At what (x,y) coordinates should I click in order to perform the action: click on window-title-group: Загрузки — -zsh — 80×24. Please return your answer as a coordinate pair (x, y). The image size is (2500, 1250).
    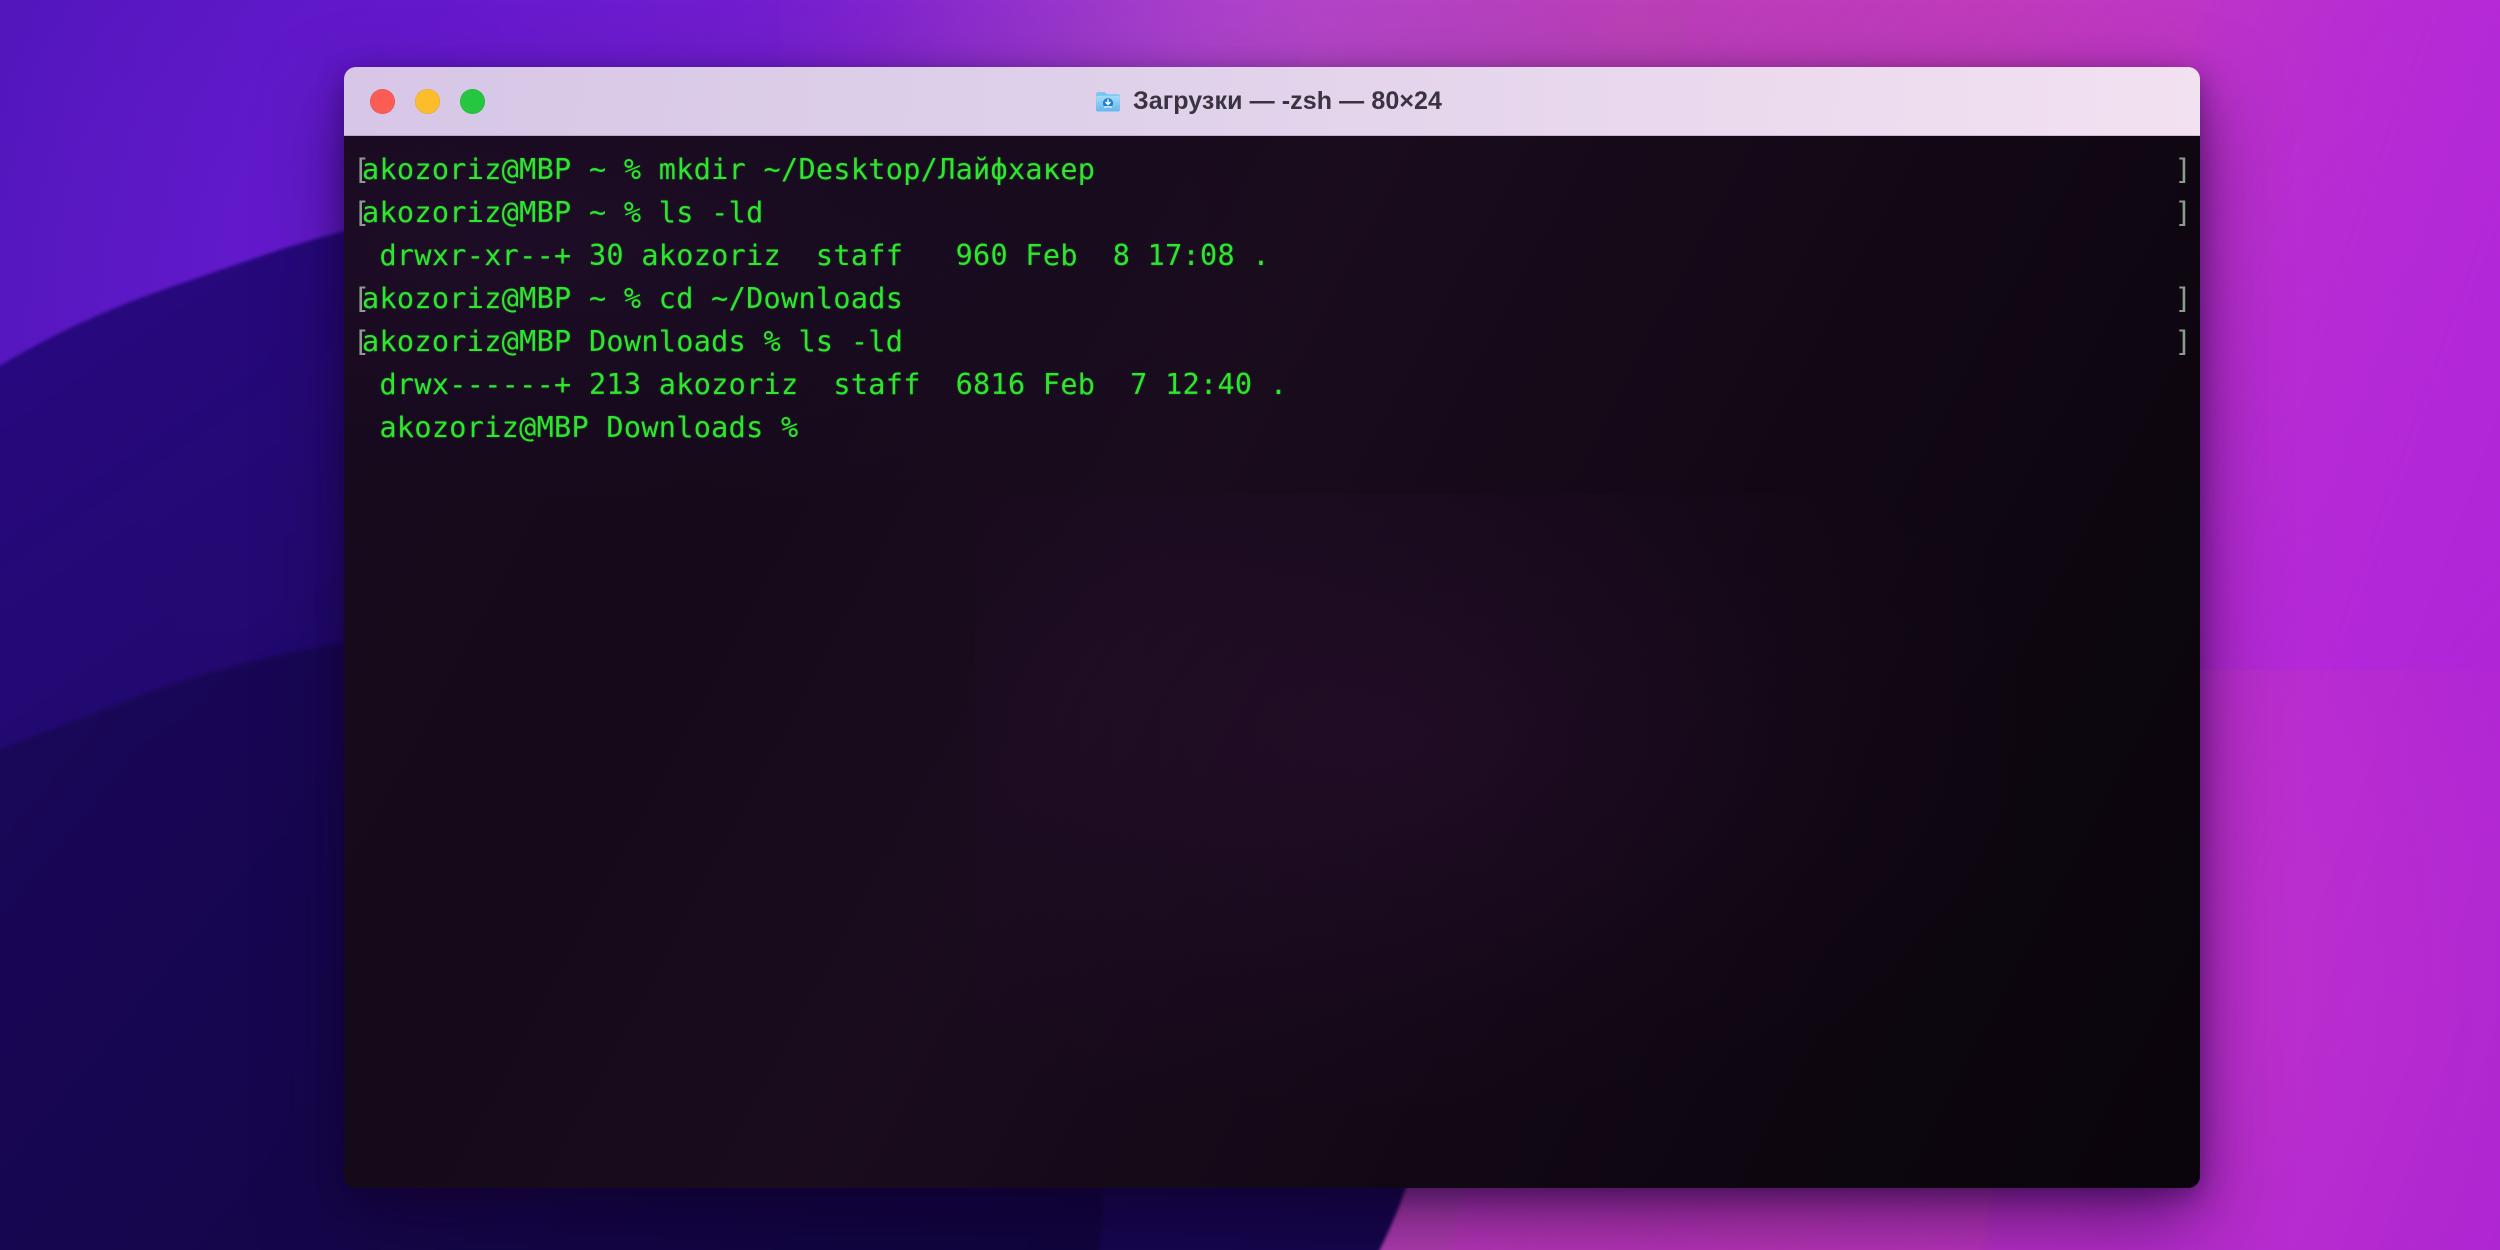
    Looking at the image, I should click on (1268, 101).